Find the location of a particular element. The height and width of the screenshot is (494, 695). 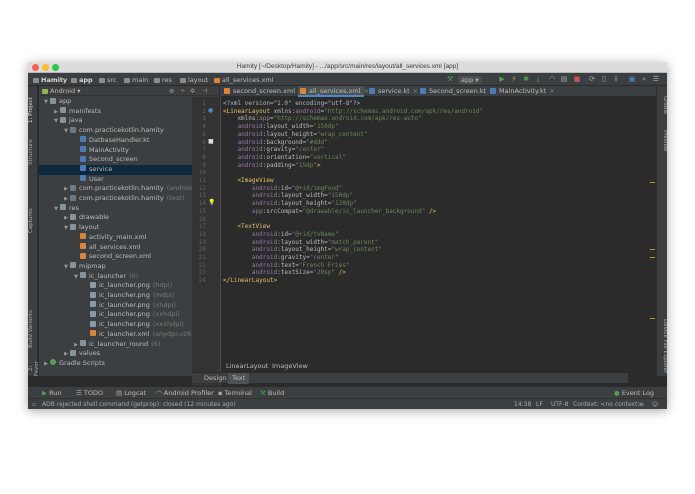

tab-second-screen-kt: Second_screen.kt× is located at coordinates (456, 91).